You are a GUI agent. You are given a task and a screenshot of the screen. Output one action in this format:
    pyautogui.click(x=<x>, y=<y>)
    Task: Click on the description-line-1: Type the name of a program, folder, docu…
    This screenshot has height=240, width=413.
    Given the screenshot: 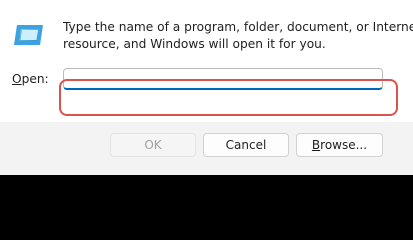 What is the action you would take?
    pyautogui.click(x=238, y=27)
    